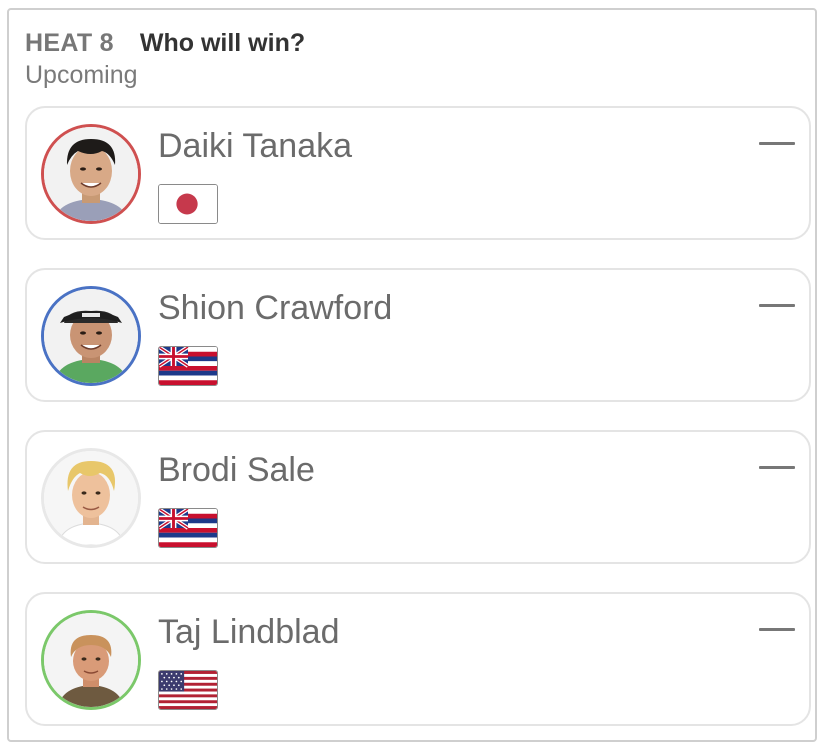 The height and width of the screenshot is (752, 836). I want to click on surfer-name: Brodi Sale, so click(236, 470).